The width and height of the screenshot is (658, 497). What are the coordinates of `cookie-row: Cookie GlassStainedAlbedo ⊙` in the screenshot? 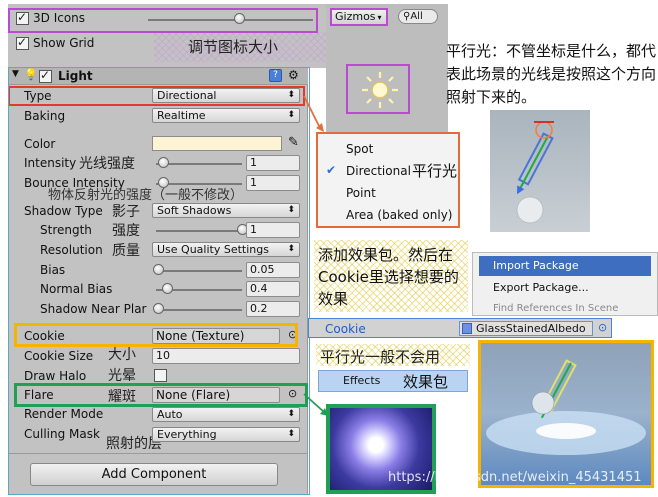 It's located at (460, 328).